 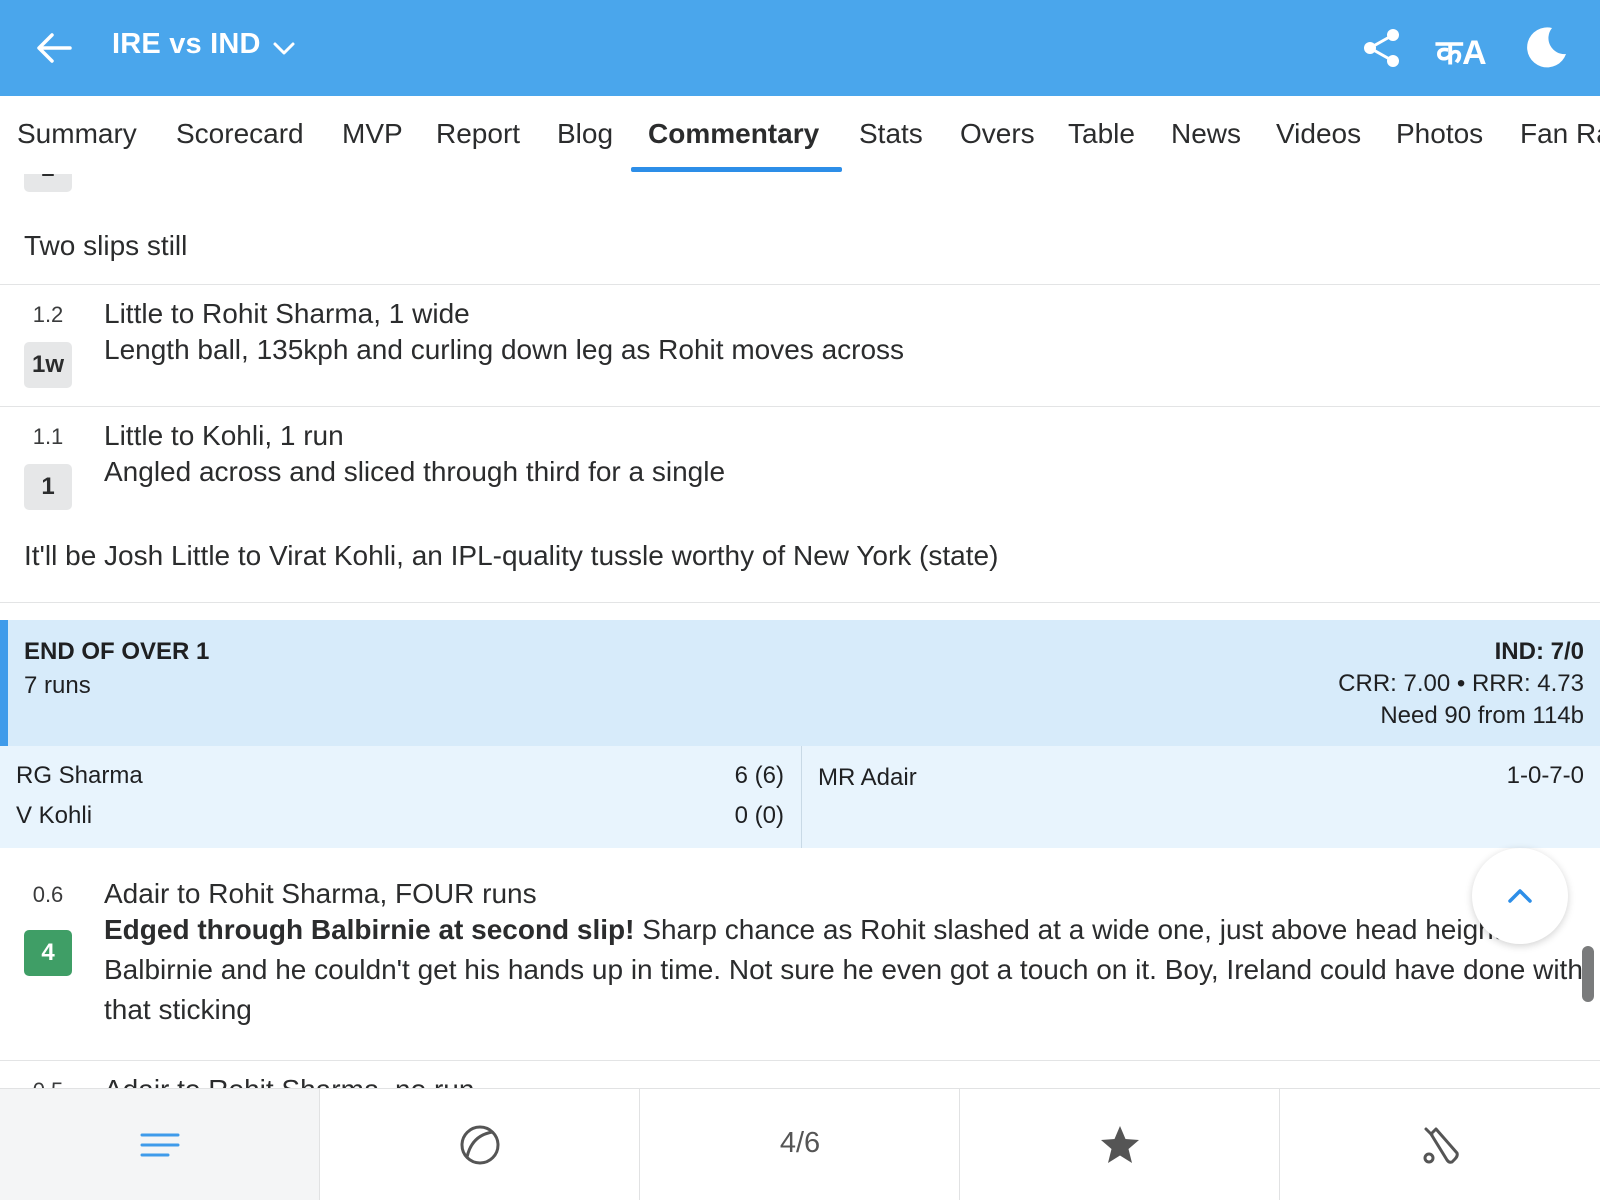 I want to click on ball-title: Little to Kohli, 1 run, so click(x=224, y=435).